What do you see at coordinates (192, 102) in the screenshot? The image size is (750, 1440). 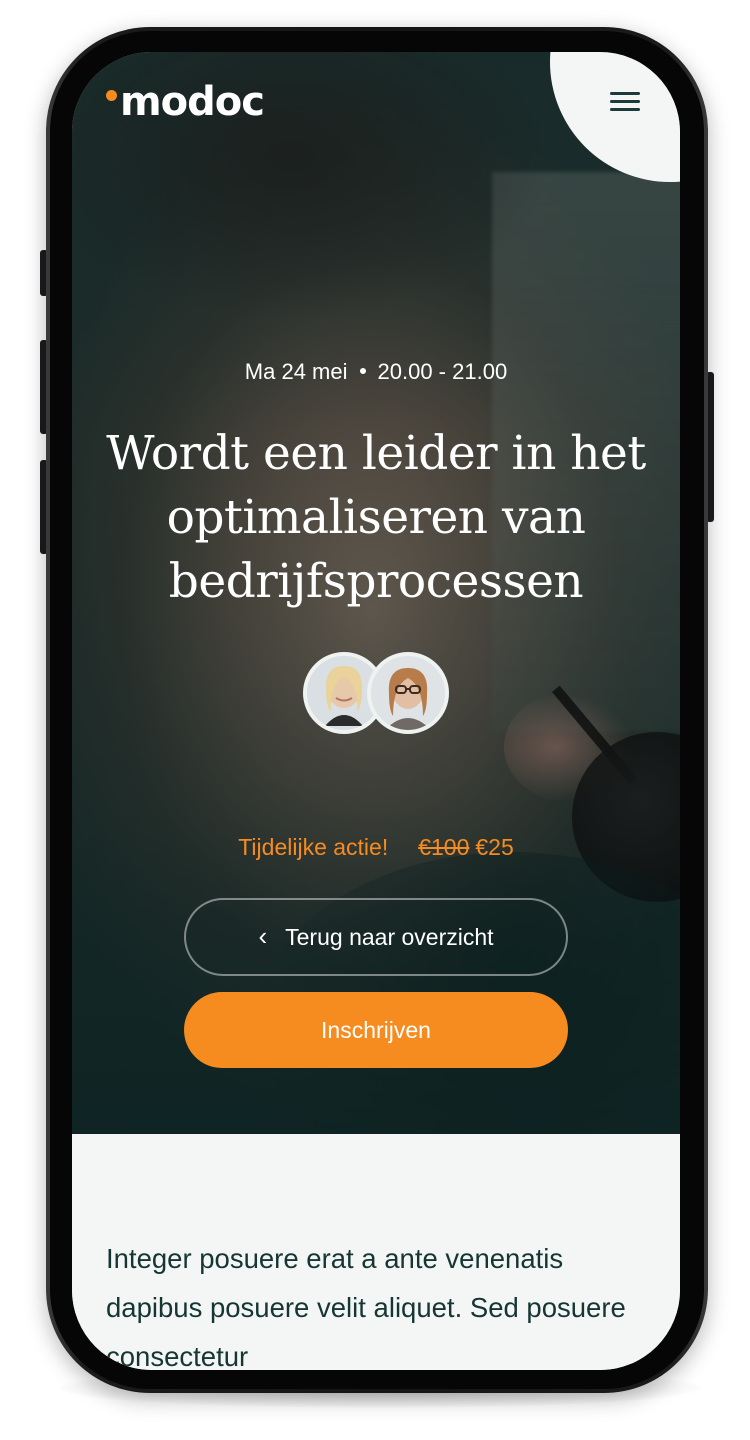 I see `logo-text: modoc` at bounding box center [192, 102].